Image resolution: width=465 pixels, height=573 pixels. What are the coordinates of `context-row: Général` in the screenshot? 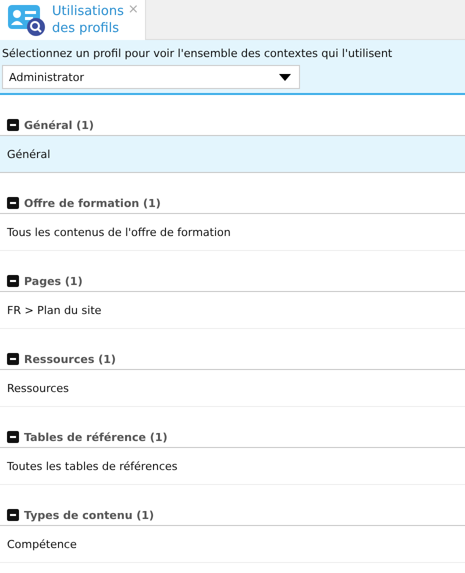 It's located at (232, 154).